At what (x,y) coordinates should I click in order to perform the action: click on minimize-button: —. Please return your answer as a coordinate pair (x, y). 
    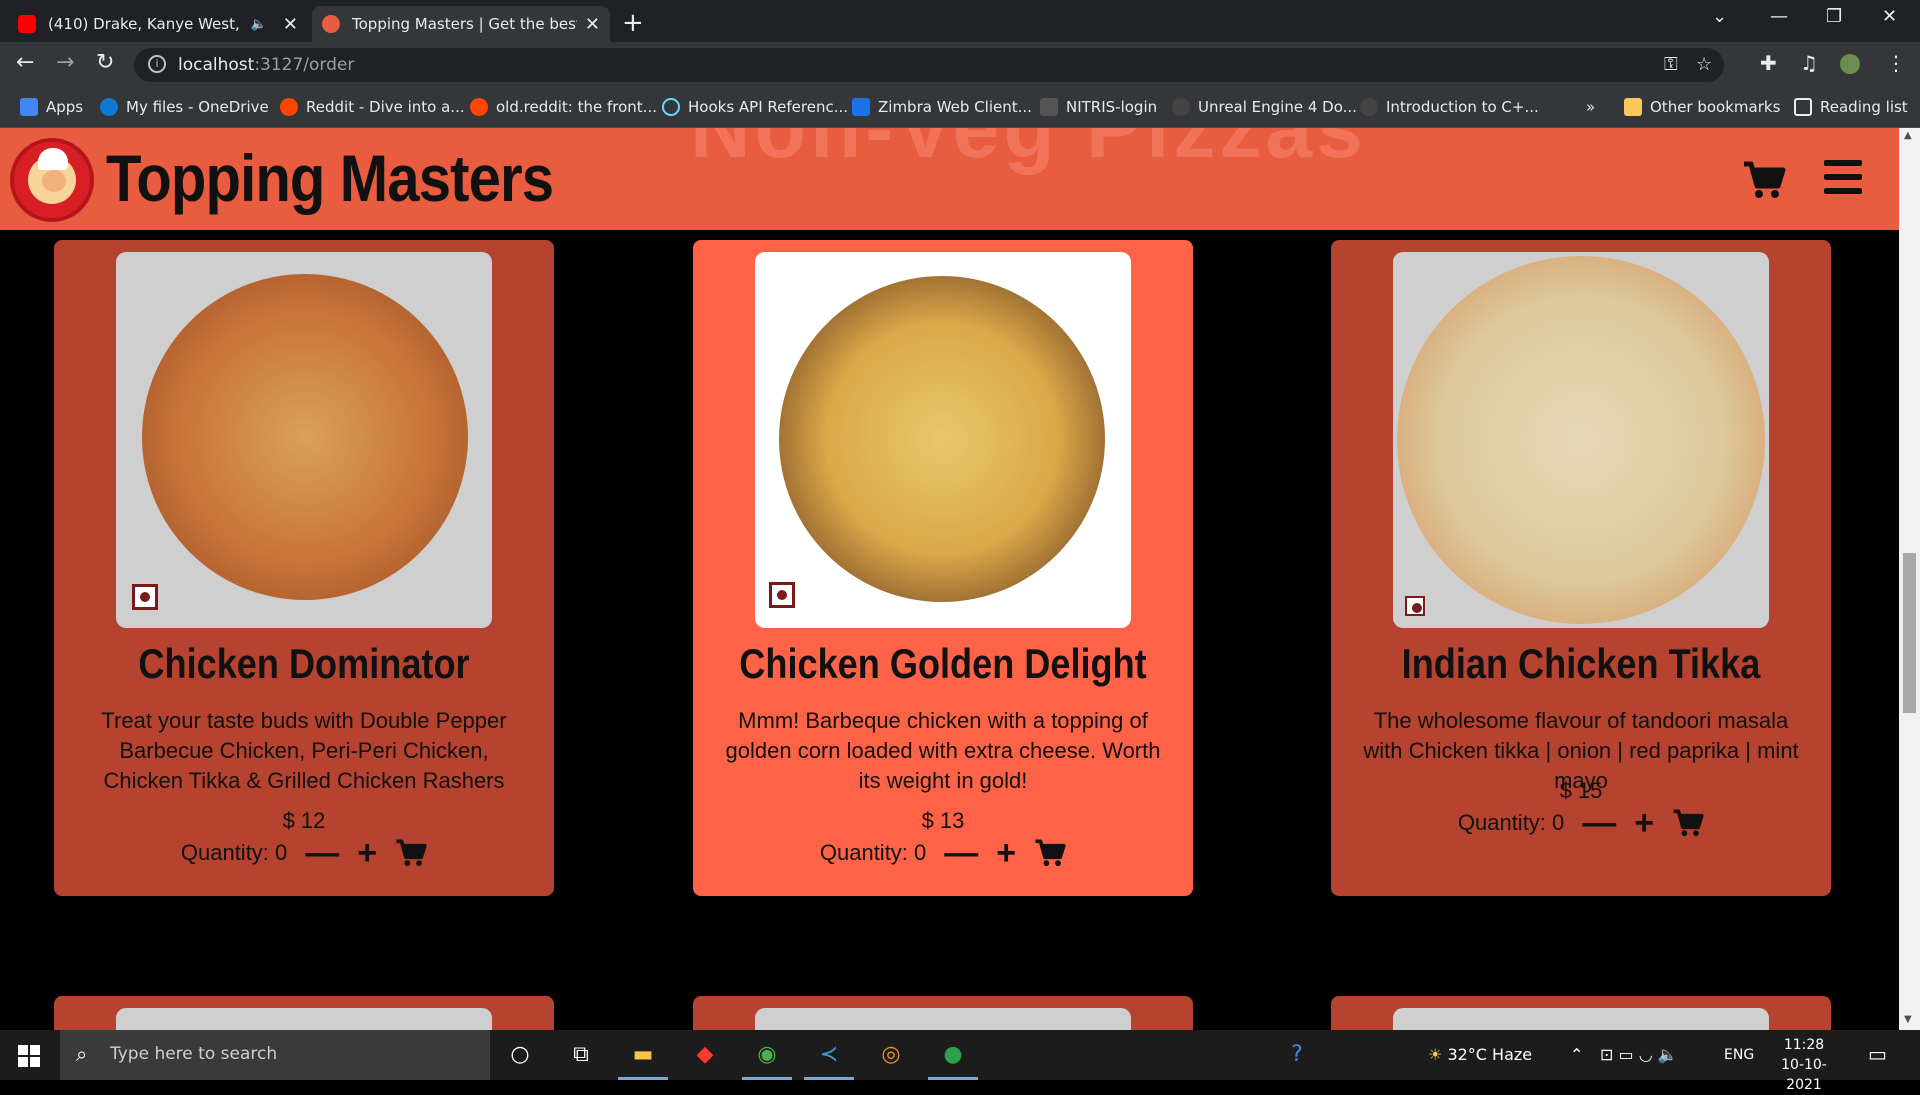
    Looking at the image, I should click on (1779, 16).